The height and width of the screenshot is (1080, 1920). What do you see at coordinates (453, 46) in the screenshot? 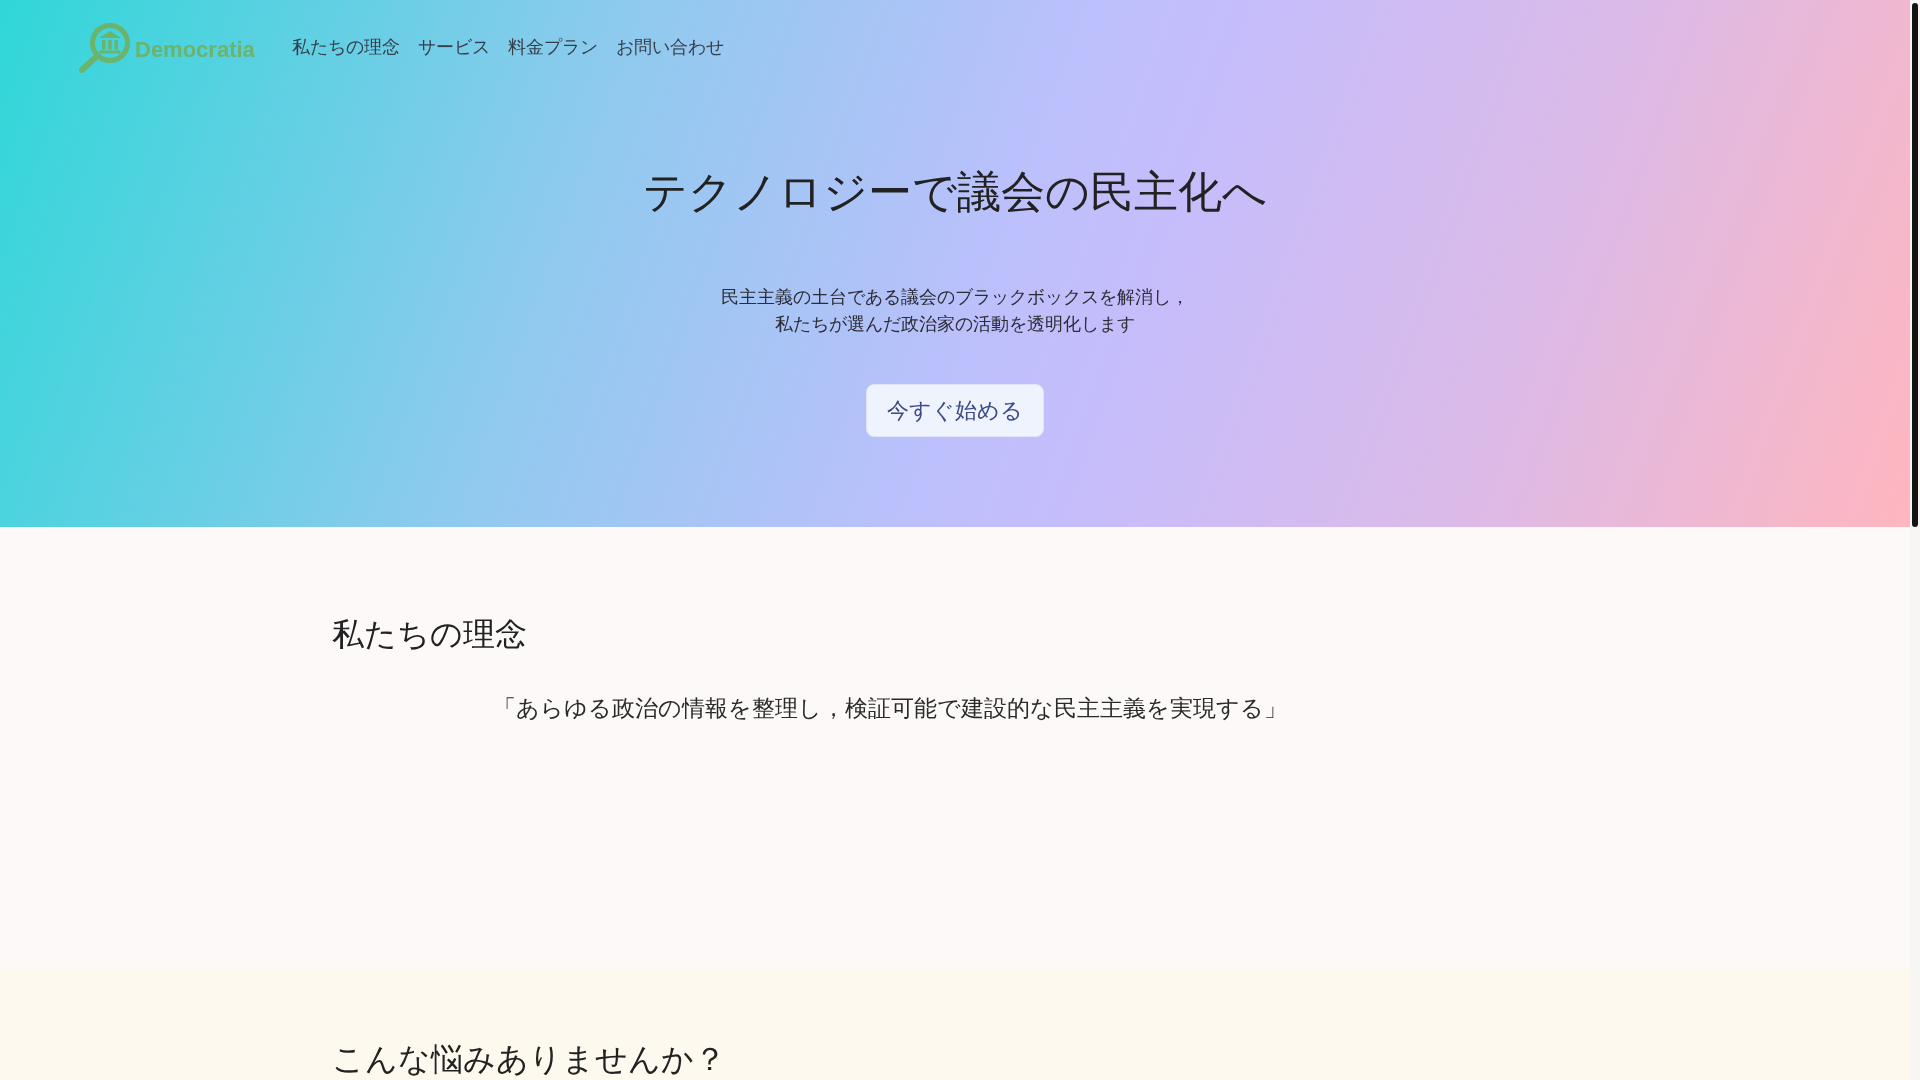
I see `nav-link: サービス` at bounding box center [453, 46].